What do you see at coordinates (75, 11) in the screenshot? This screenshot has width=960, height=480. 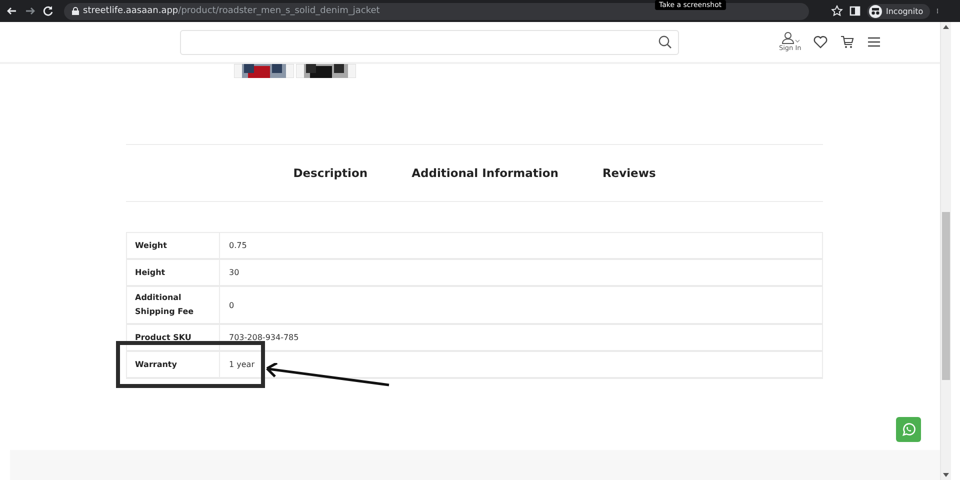 I see `lock-icon` at bounding box center [75, 11].